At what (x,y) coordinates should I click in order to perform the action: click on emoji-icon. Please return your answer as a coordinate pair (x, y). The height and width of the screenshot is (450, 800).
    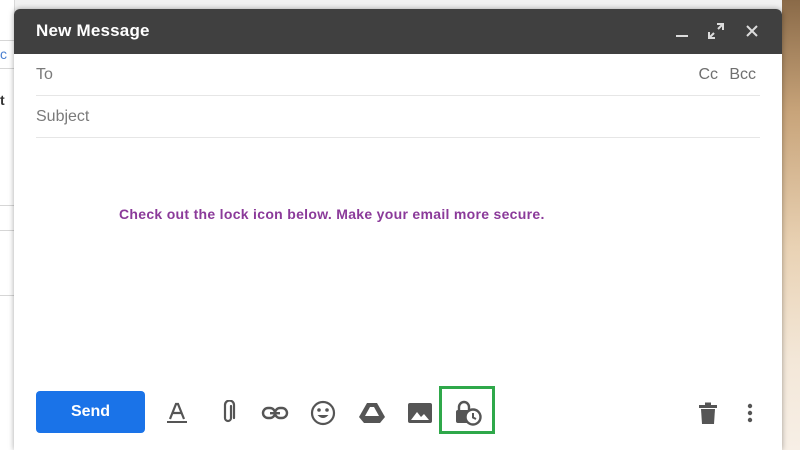
    Looking at the image, I should click on (323, 413).